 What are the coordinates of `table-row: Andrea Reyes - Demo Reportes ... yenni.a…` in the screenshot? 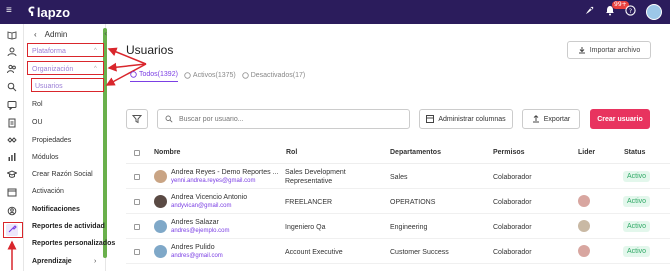 It's located at (398, 176).